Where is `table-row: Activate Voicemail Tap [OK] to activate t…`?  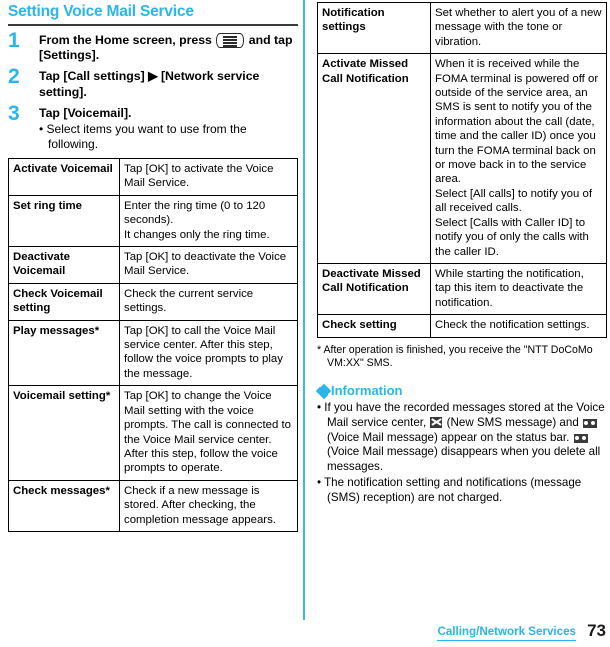
table-row: Activate Voicemail Tap [OK] to activate t… is located at coordinates (153, 177).